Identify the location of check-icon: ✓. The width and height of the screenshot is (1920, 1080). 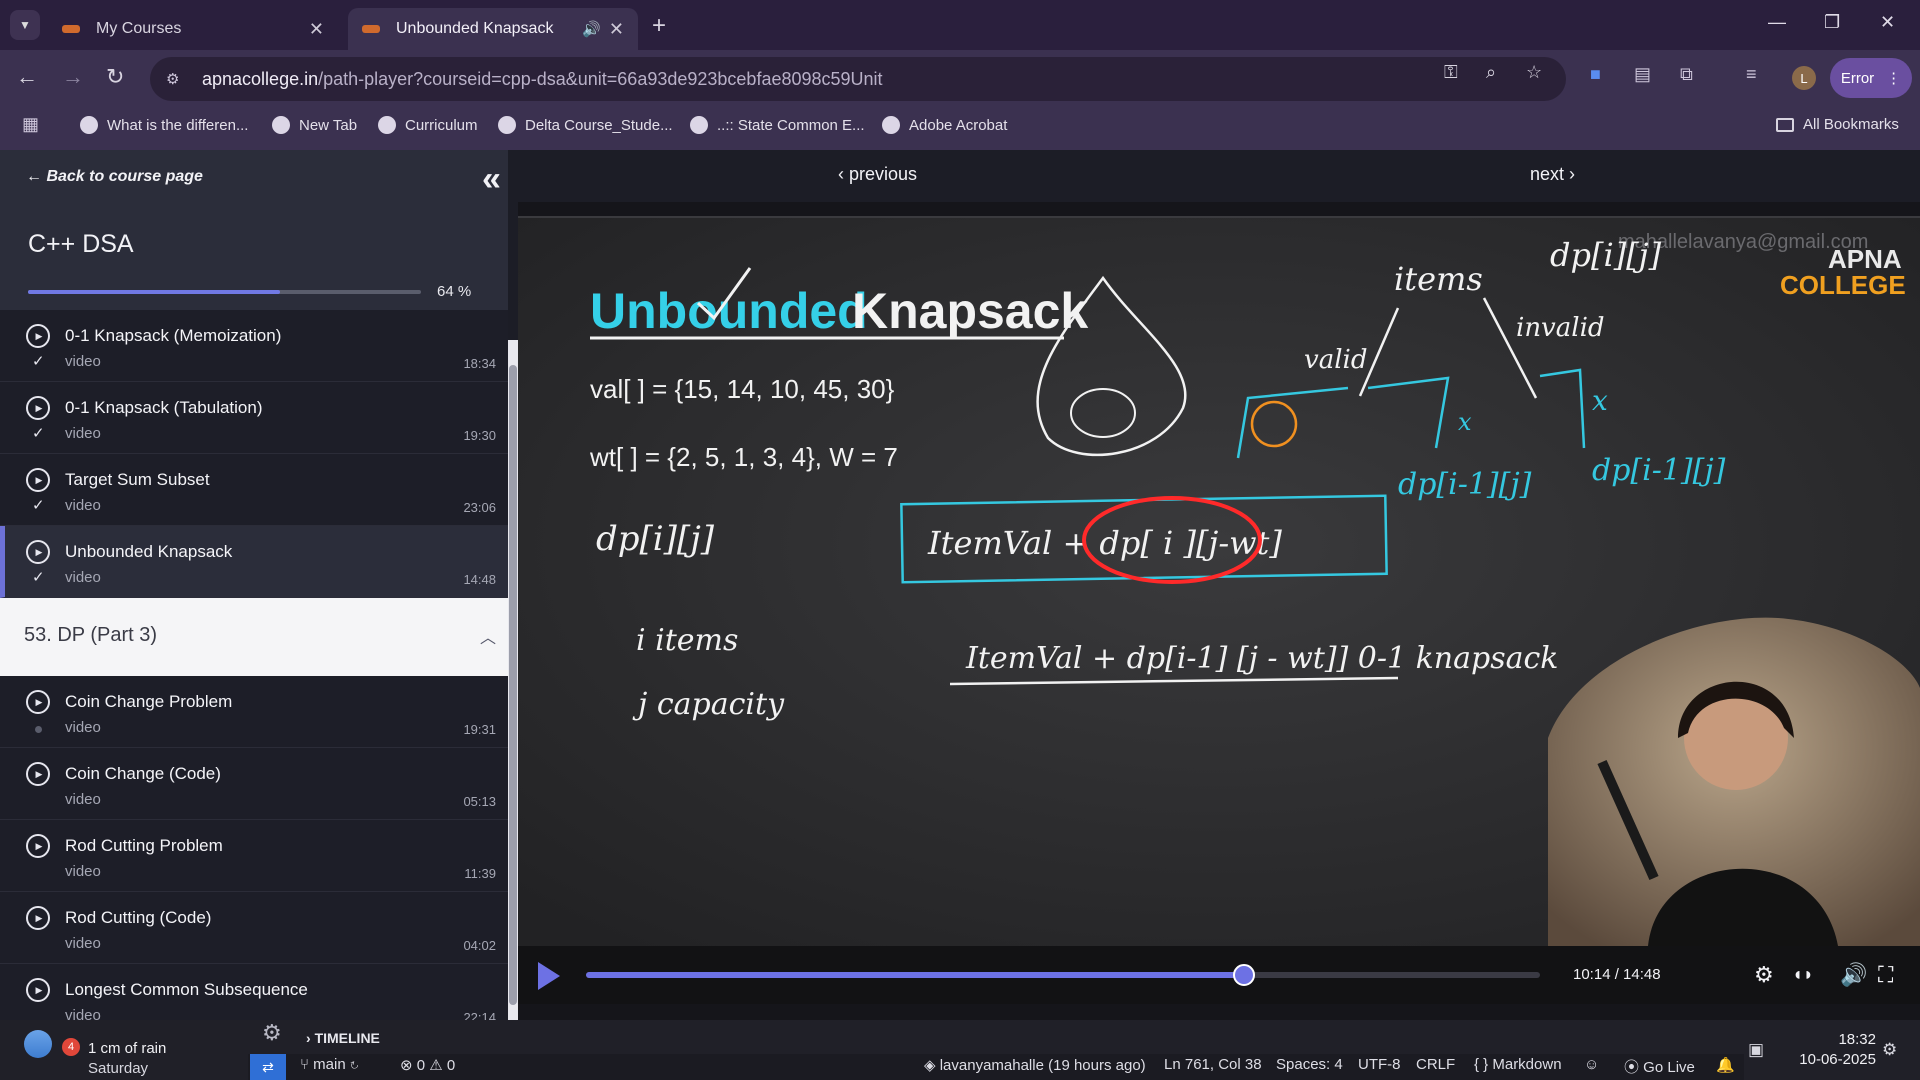
(38, 505).